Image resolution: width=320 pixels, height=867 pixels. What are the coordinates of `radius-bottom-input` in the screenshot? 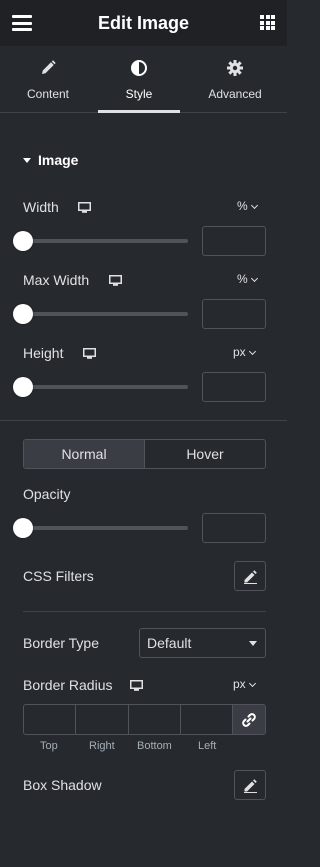 It's located at (155, 719).